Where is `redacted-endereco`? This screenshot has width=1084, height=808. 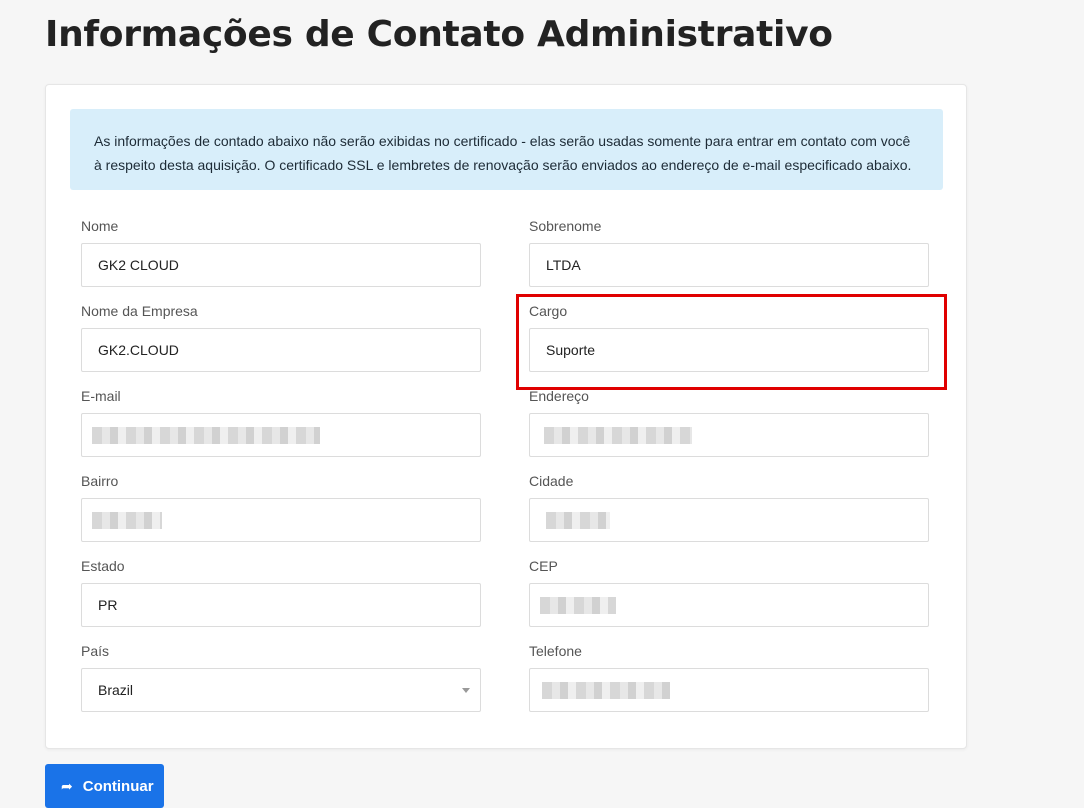 redacted-endereco is located at coordinates (618, 435).